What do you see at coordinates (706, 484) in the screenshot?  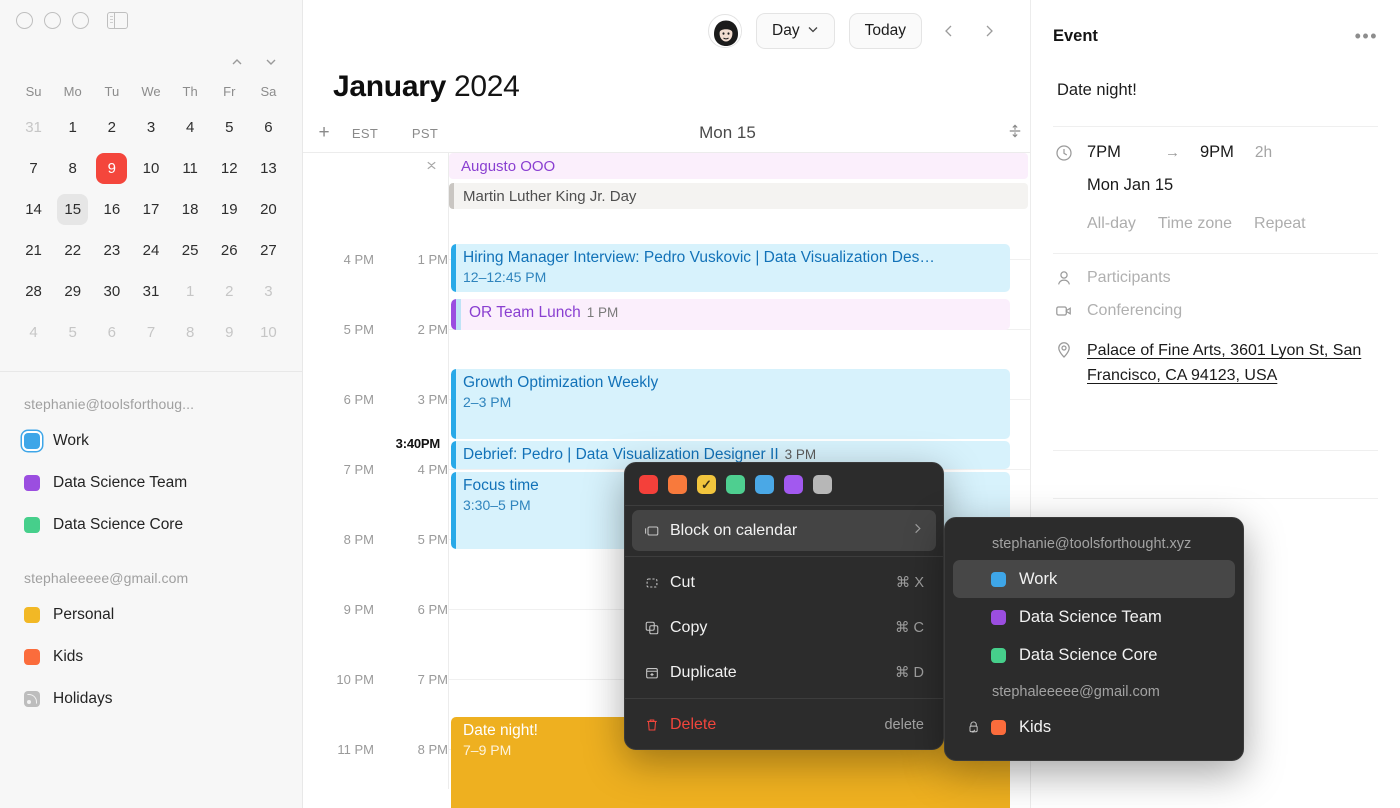 I see `color-swatch-yellow: ✓` at bounding box center [706, 484].